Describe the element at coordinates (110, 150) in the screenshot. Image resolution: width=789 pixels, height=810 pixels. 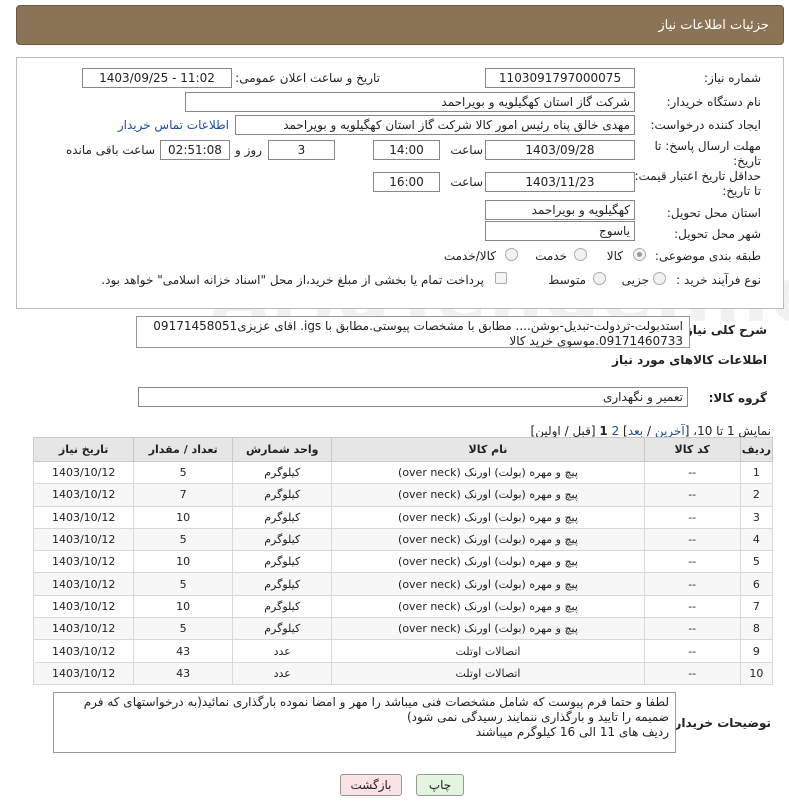
I see `remaining-label: ساعت باقی مانده` at that location.